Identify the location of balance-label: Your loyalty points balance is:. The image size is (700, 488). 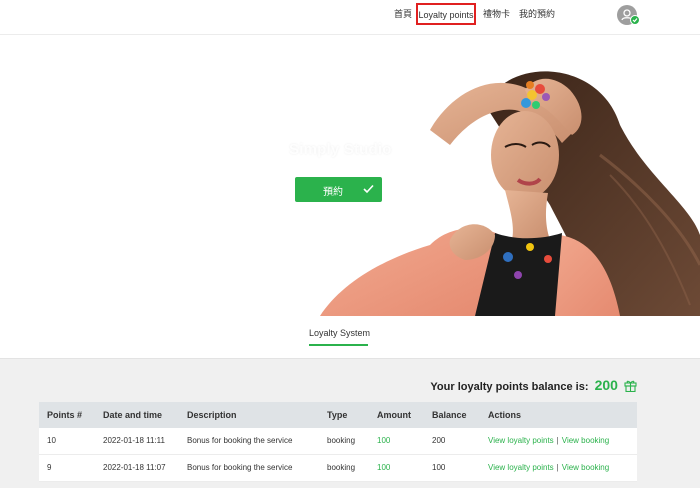
(509, 387).